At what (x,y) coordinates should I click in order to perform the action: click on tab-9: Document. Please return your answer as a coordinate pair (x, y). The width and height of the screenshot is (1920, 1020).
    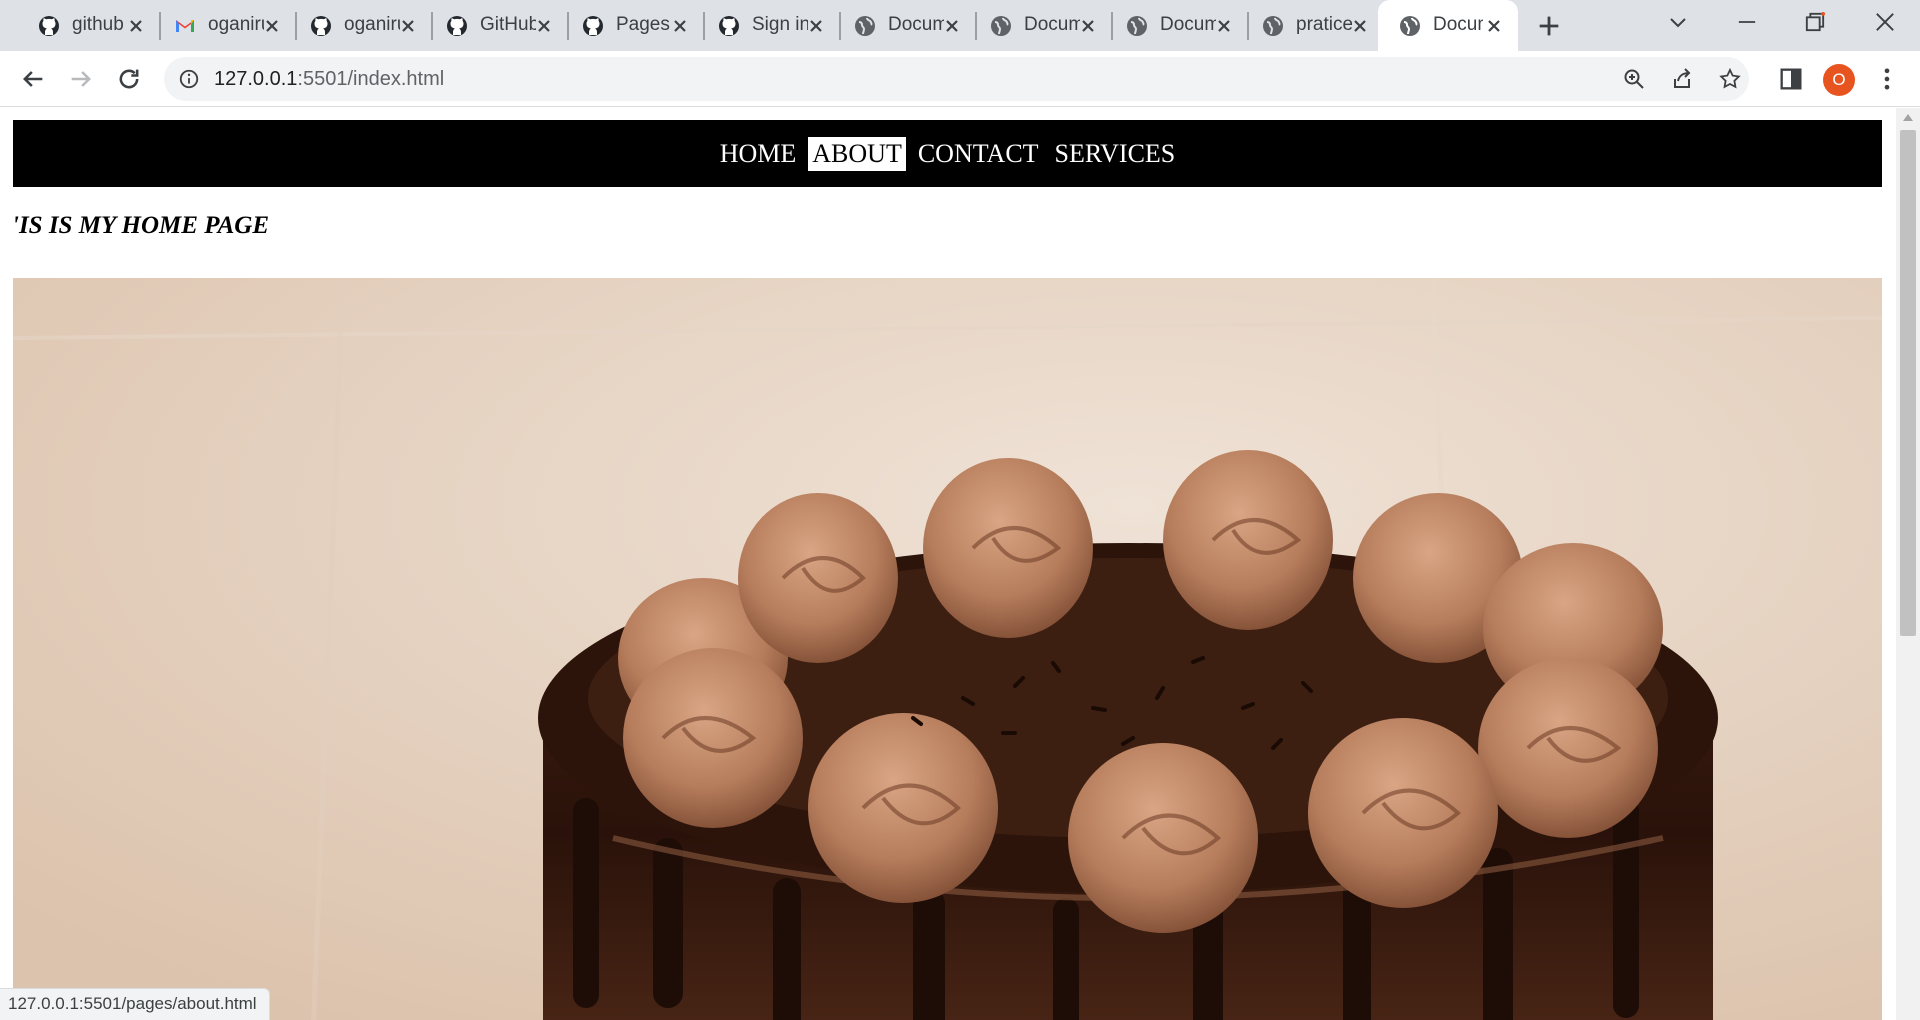
    Looking at the image, I should click on (1172, 25).